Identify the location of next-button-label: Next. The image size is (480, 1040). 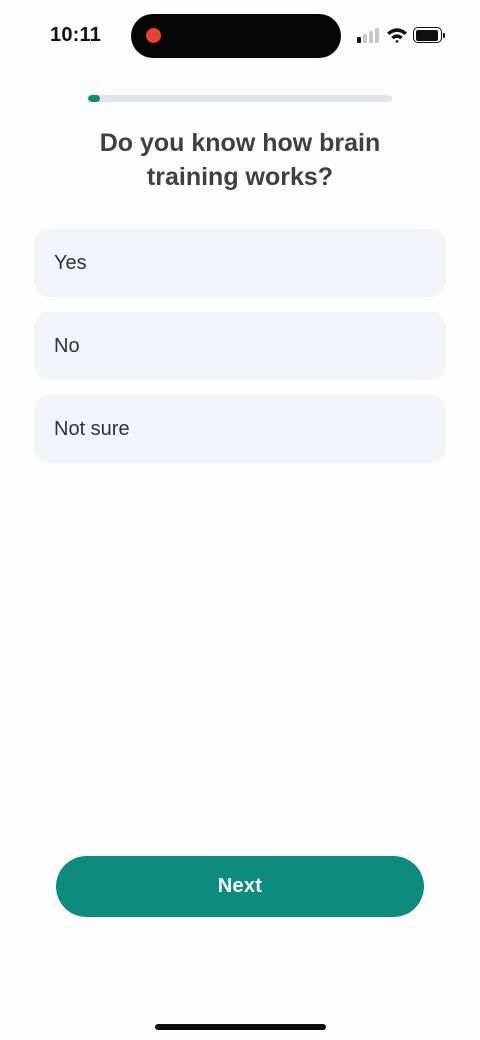
(240, 886).